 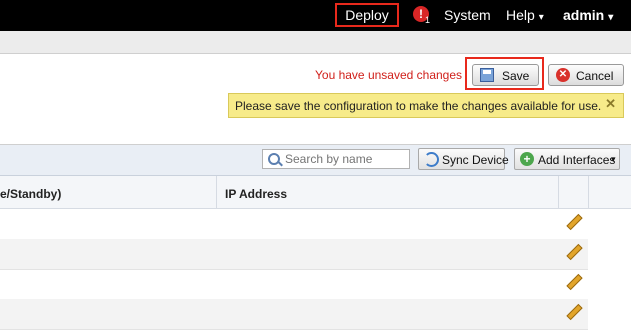 What do you see at coordinates (344, 159) in the screenshot?
I see `search-input` at bounding box center [344, 159].